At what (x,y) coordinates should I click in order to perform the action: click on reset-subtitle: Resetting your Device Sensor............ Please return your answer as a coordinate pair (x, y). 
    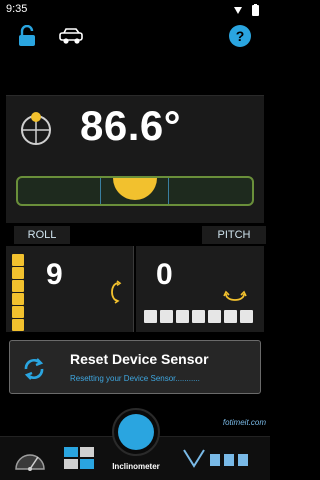
    Looking at the image, I should click on (135, 378).